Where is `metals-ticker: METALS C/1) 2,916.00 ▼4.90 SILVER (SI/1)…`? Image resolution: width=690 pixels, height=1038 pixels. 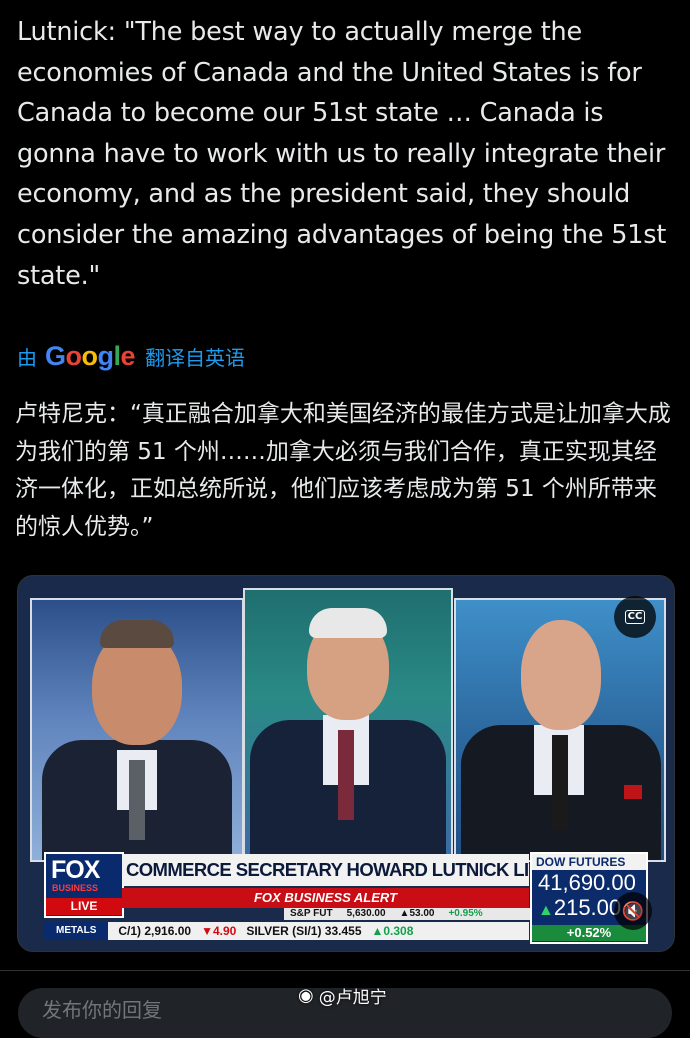 metals-ticker: METALS C/1) 2,916.00 ▼4.90 SILVER (SI/1)… is located at coordinates (286, 931).